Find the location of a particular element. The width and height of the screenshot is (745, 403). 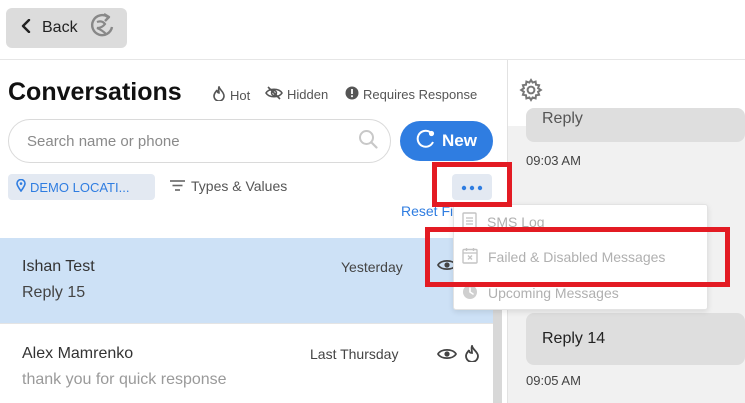

message-text: Reply is located at coordinates (562, 118).